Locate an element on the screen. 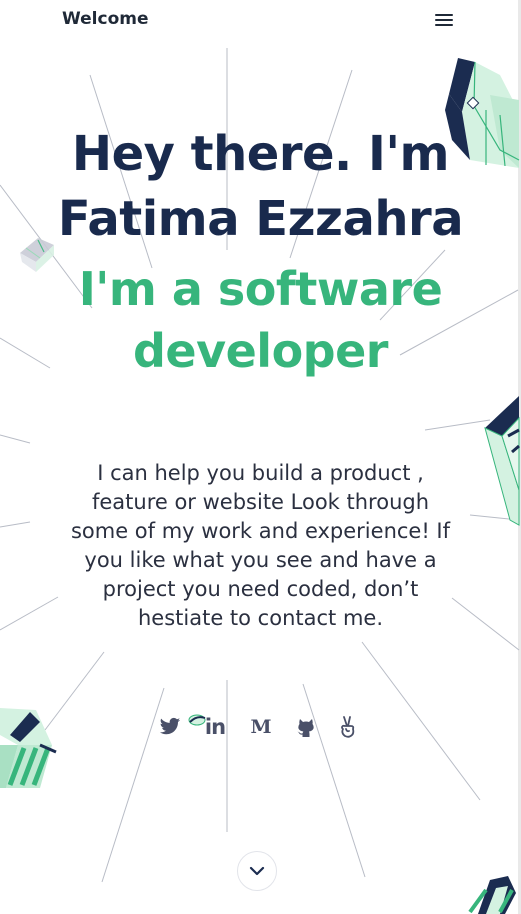 The image size is (521, 914). linkedin-icon: in is located at coordinates (215, 727).